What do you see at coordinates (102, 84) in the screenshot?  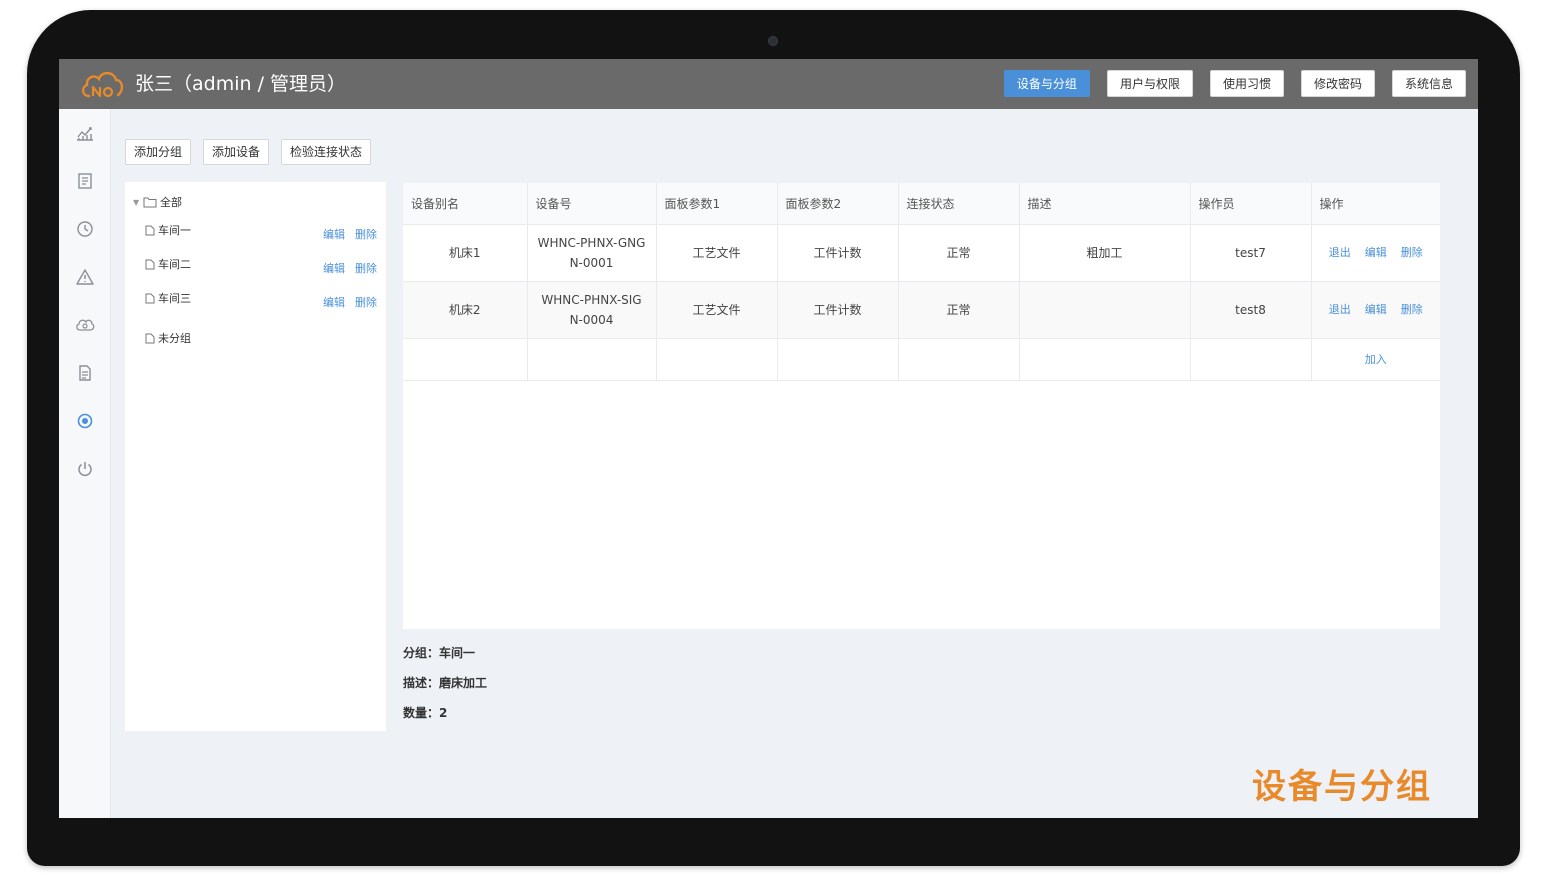 I see `cloud-logo-icon` at bounding box center [102, 84].